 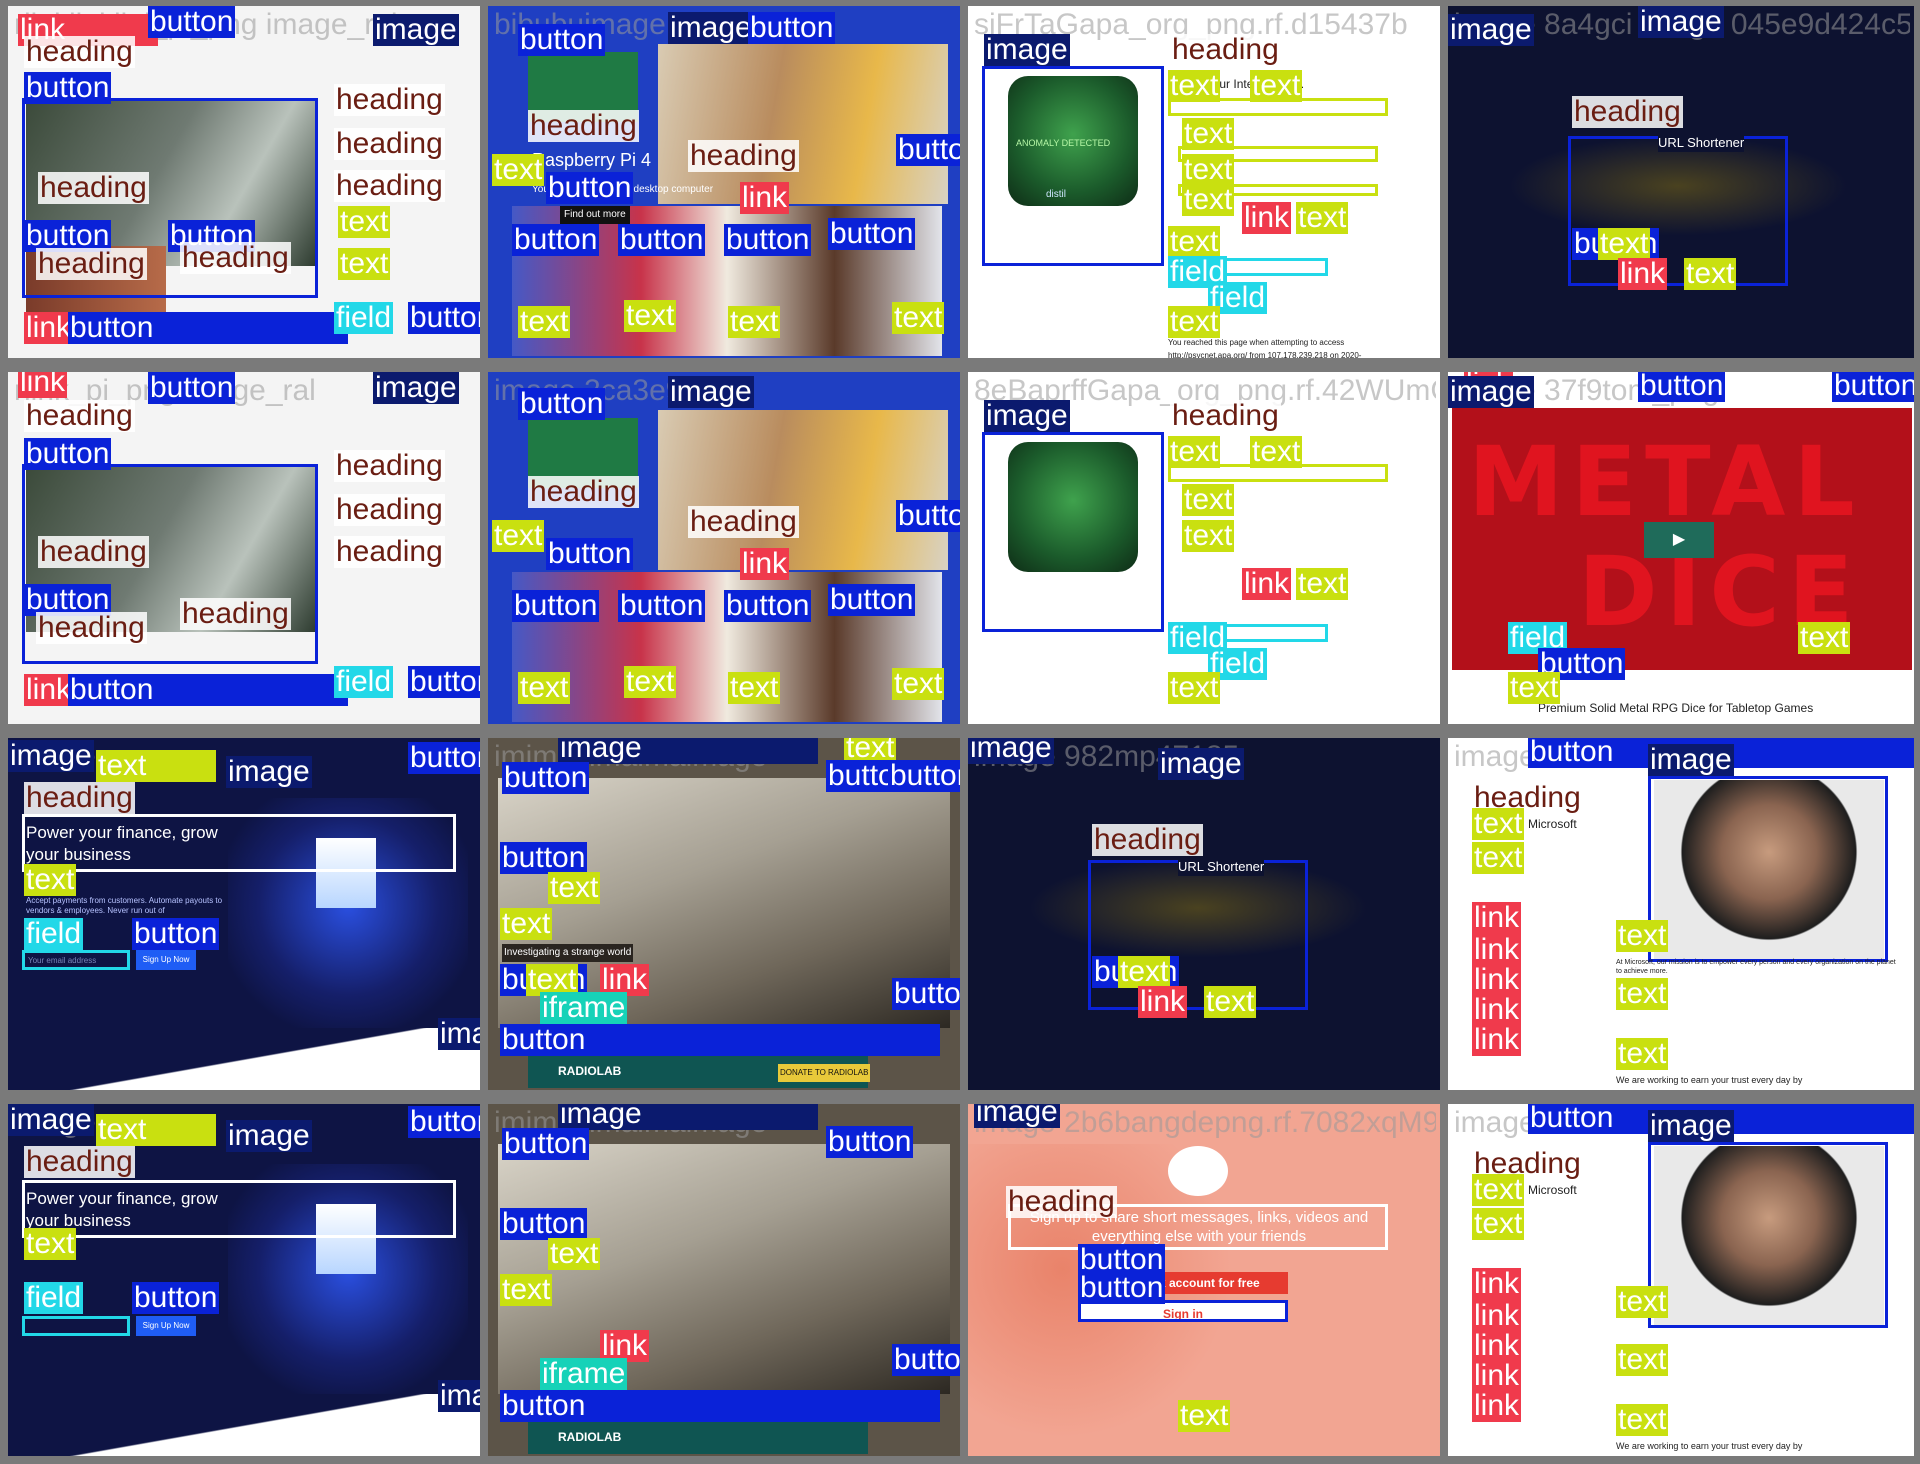 What do you see at coordinates (595, 215) in the screenshot?
I see `raspberry-cta: Find out more` at bounding box center [595, 215].